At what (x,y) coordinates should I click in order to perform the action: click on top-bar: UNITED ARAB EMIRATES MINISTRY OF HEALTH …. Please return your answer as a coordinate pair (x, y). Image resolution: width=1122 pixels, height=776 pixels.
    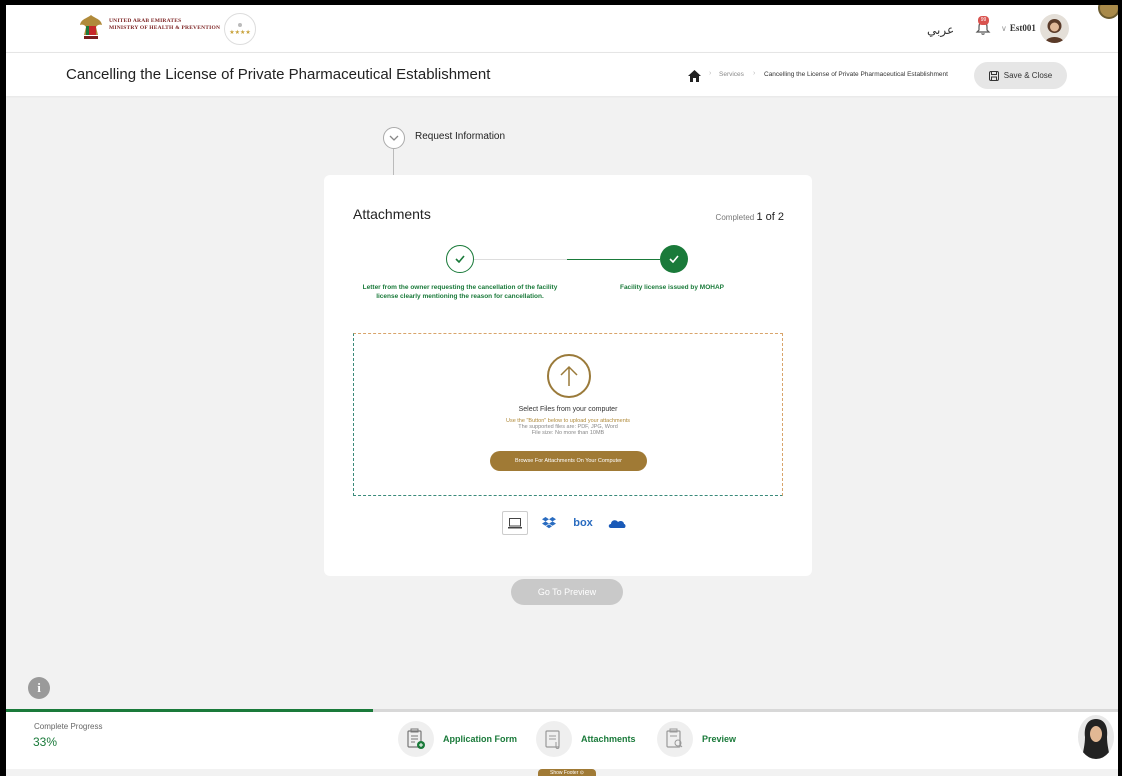
    Looking at the image, I should click on (562, 28).